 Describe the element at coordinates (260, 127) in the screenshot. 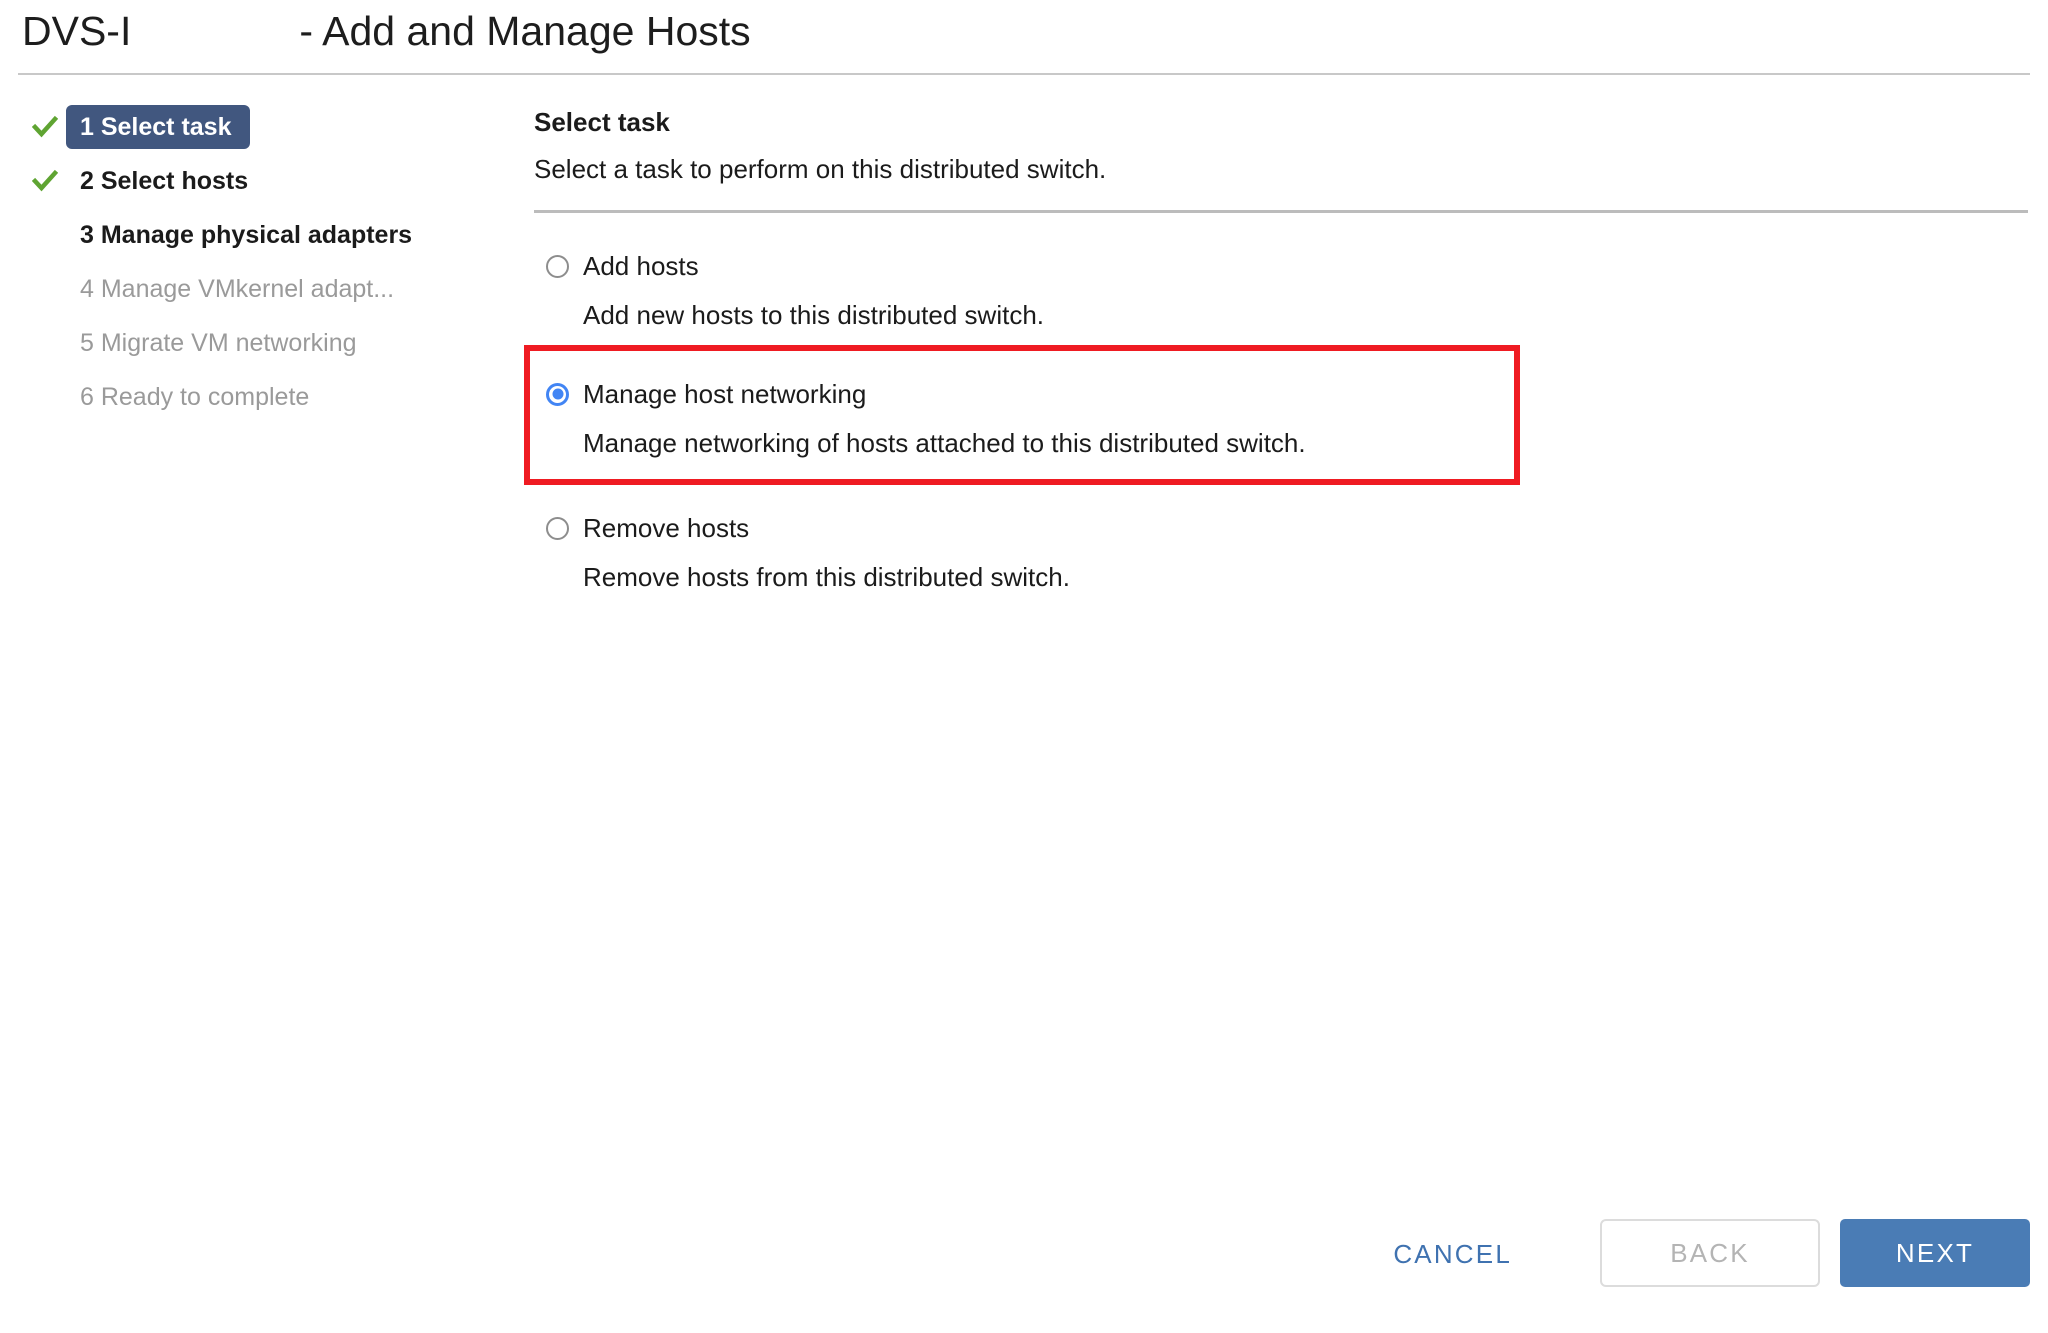

I see `sidebar-step-select-task: 1 Select task` at that location.